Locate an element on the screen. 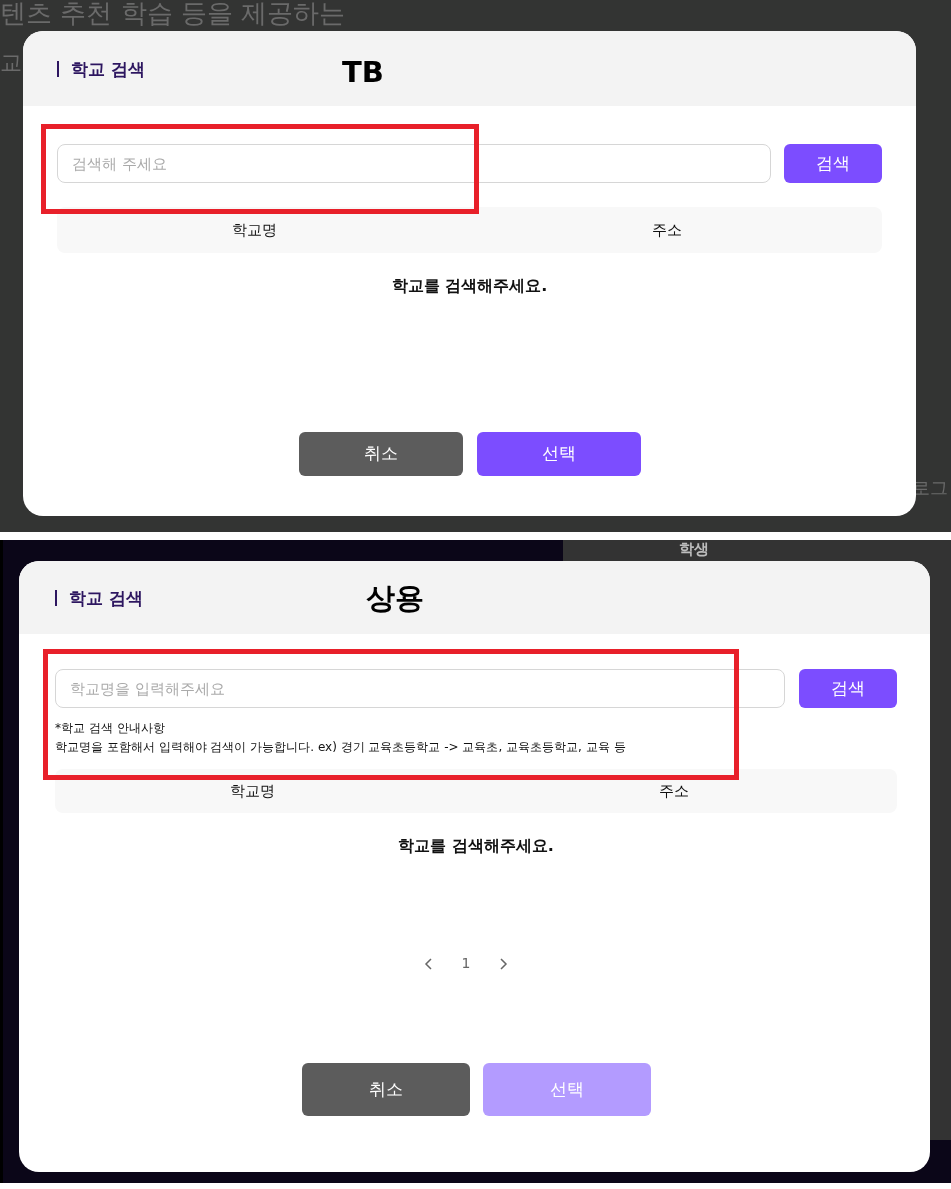 The width and height of the screenshot is (951, 1189). background-text: 학생 is located at coordinates (694, 549).